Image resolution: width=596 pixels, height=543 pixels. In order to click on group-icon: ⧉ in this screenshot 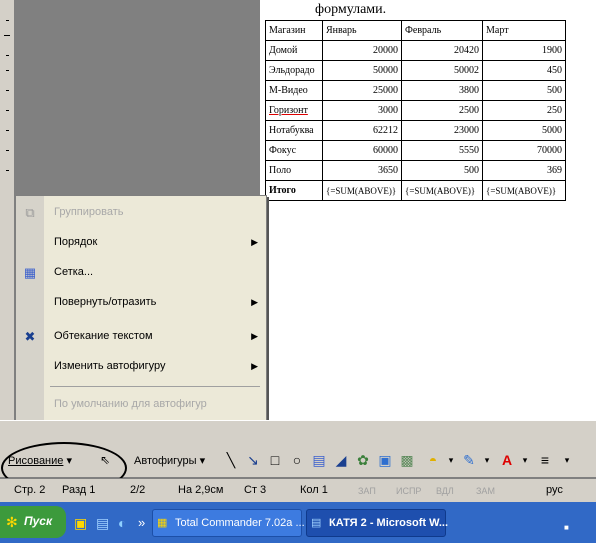, I will do `click(30, 212)`.